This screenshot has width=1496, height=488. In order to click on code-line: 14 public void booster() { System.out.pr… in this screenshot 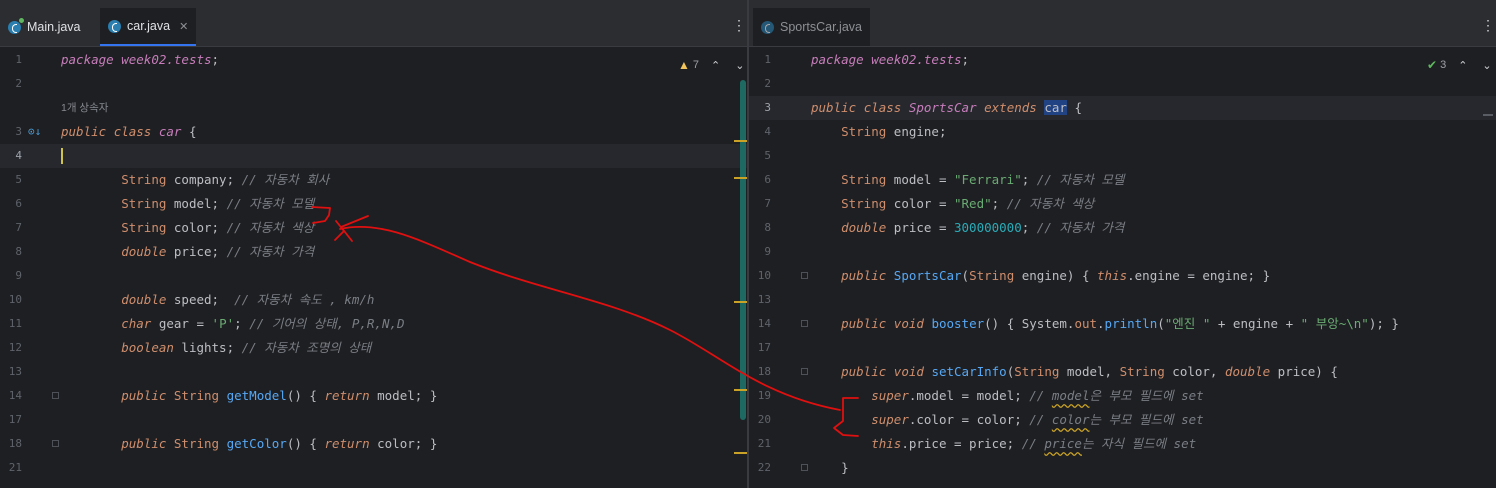, I will do `click(1122, 324)`.